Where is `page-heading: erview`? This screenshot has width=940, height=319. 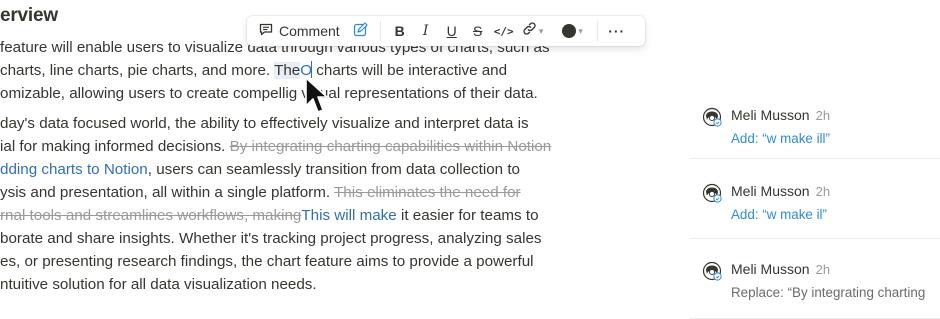 page-heading: erview is located at coordinates (29, 15).